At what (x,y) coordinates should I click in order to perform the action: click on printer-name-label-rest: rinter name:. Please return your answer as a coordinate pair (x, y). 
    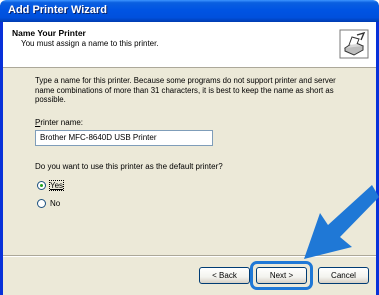
    Looking at the image, I should click on (62, 122).